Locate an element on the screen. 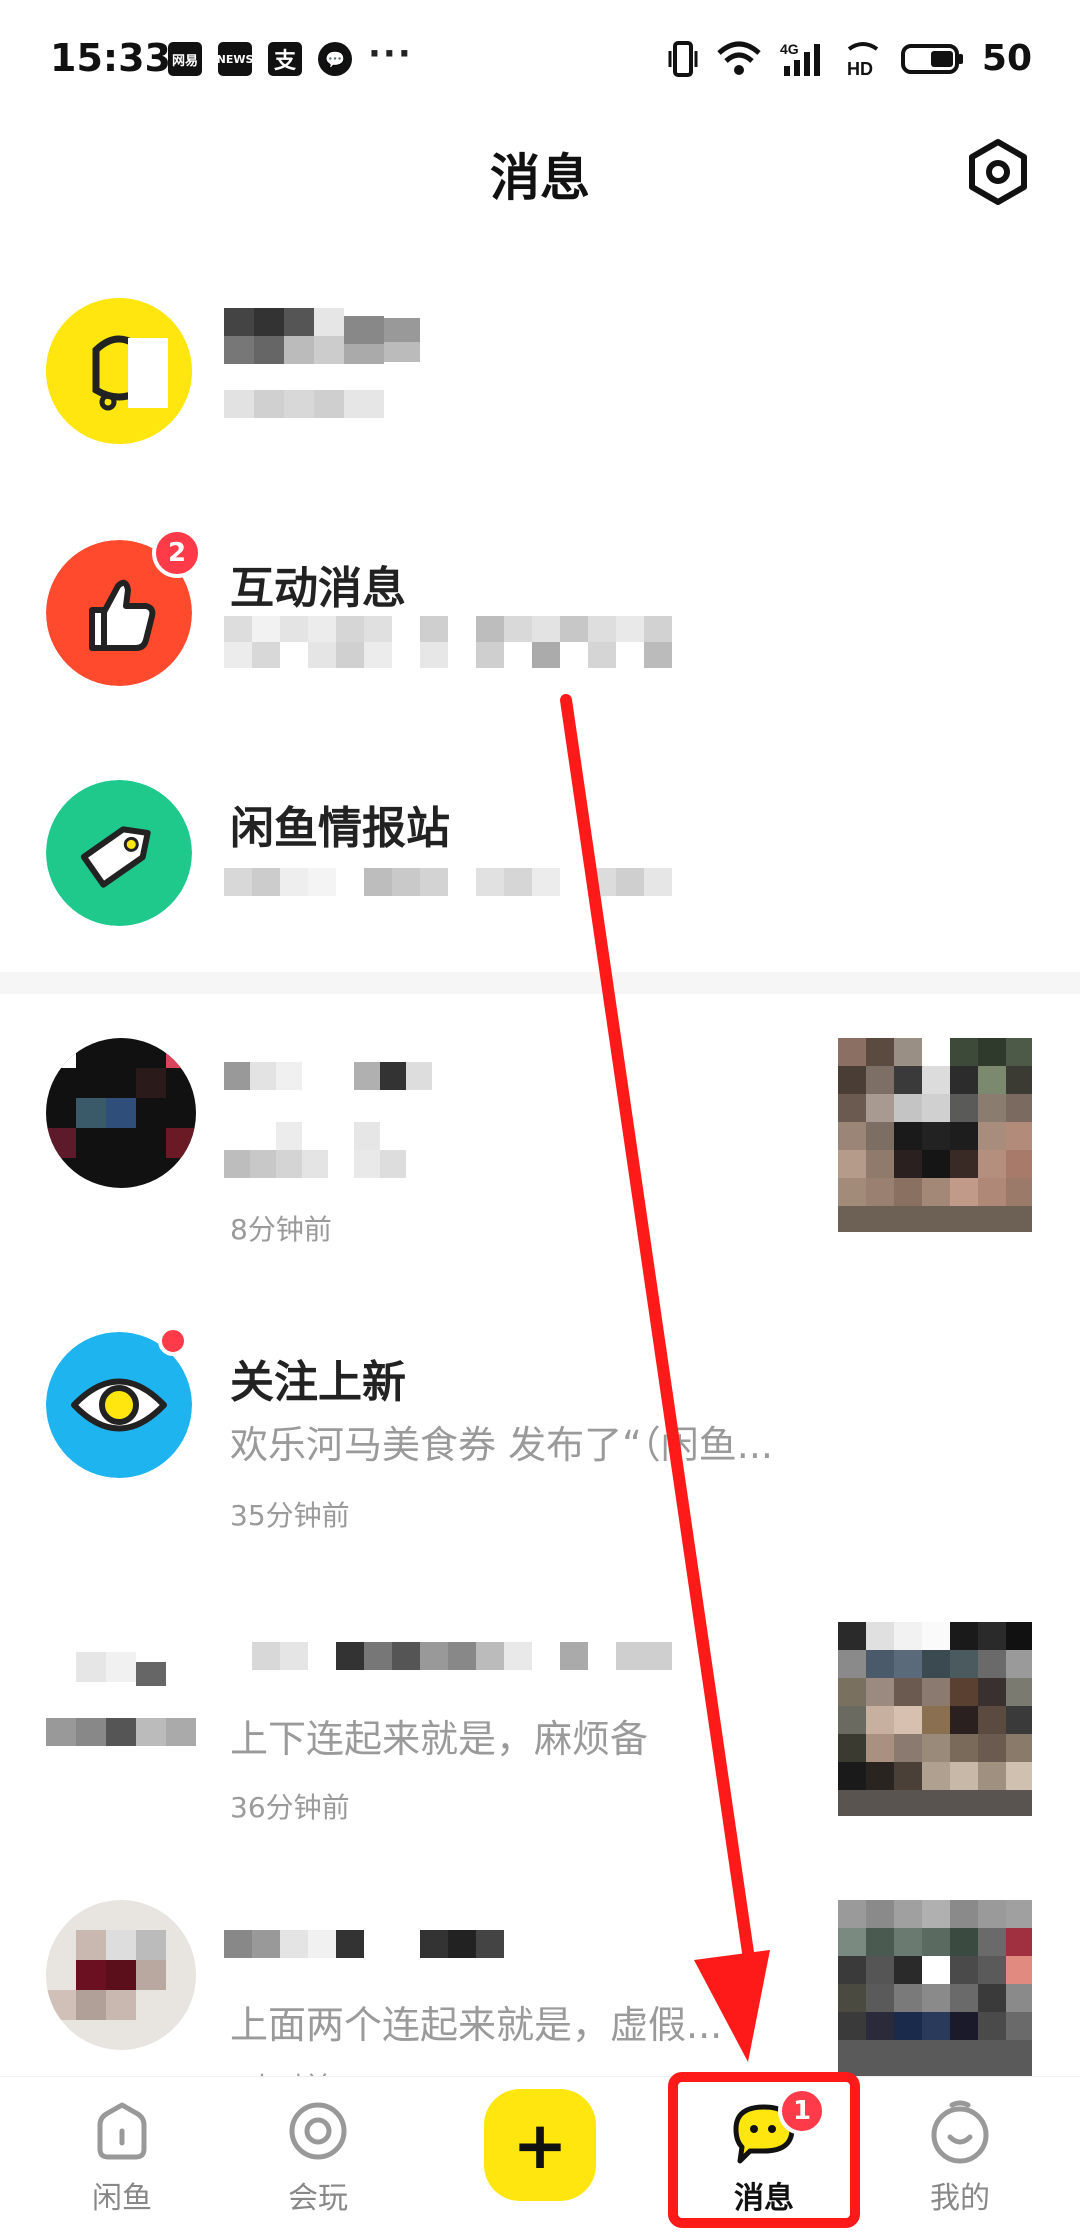 The width and height of the screenshot is (1080, 2232). chat-row: 8分钟前 is located at coordinates (540, 1150).